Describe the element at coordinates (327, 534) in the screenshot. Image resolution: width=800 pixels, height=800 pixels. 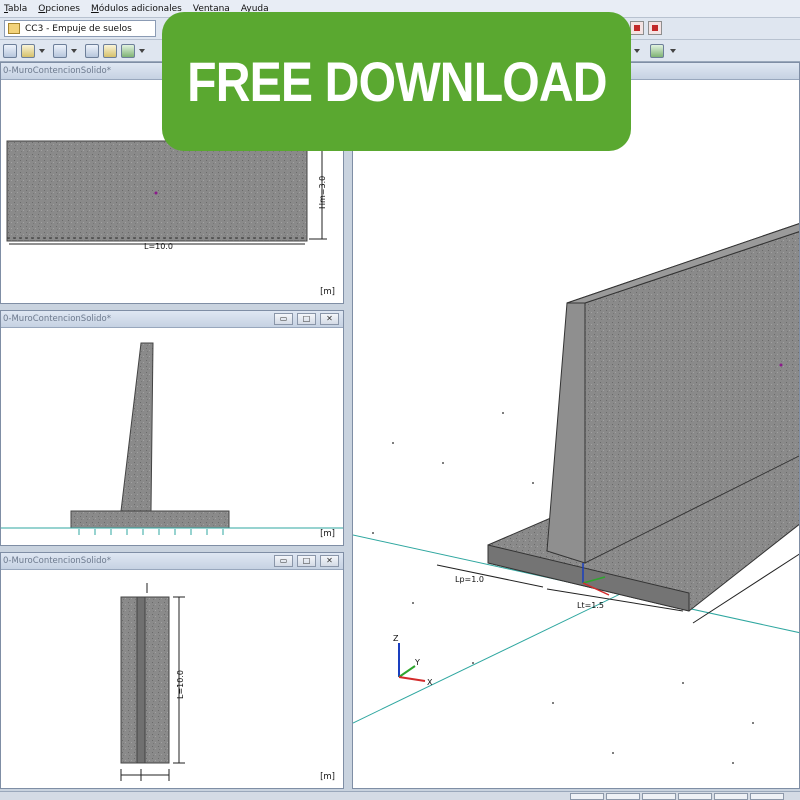
I see `section-view-unit: [m]` at that location.